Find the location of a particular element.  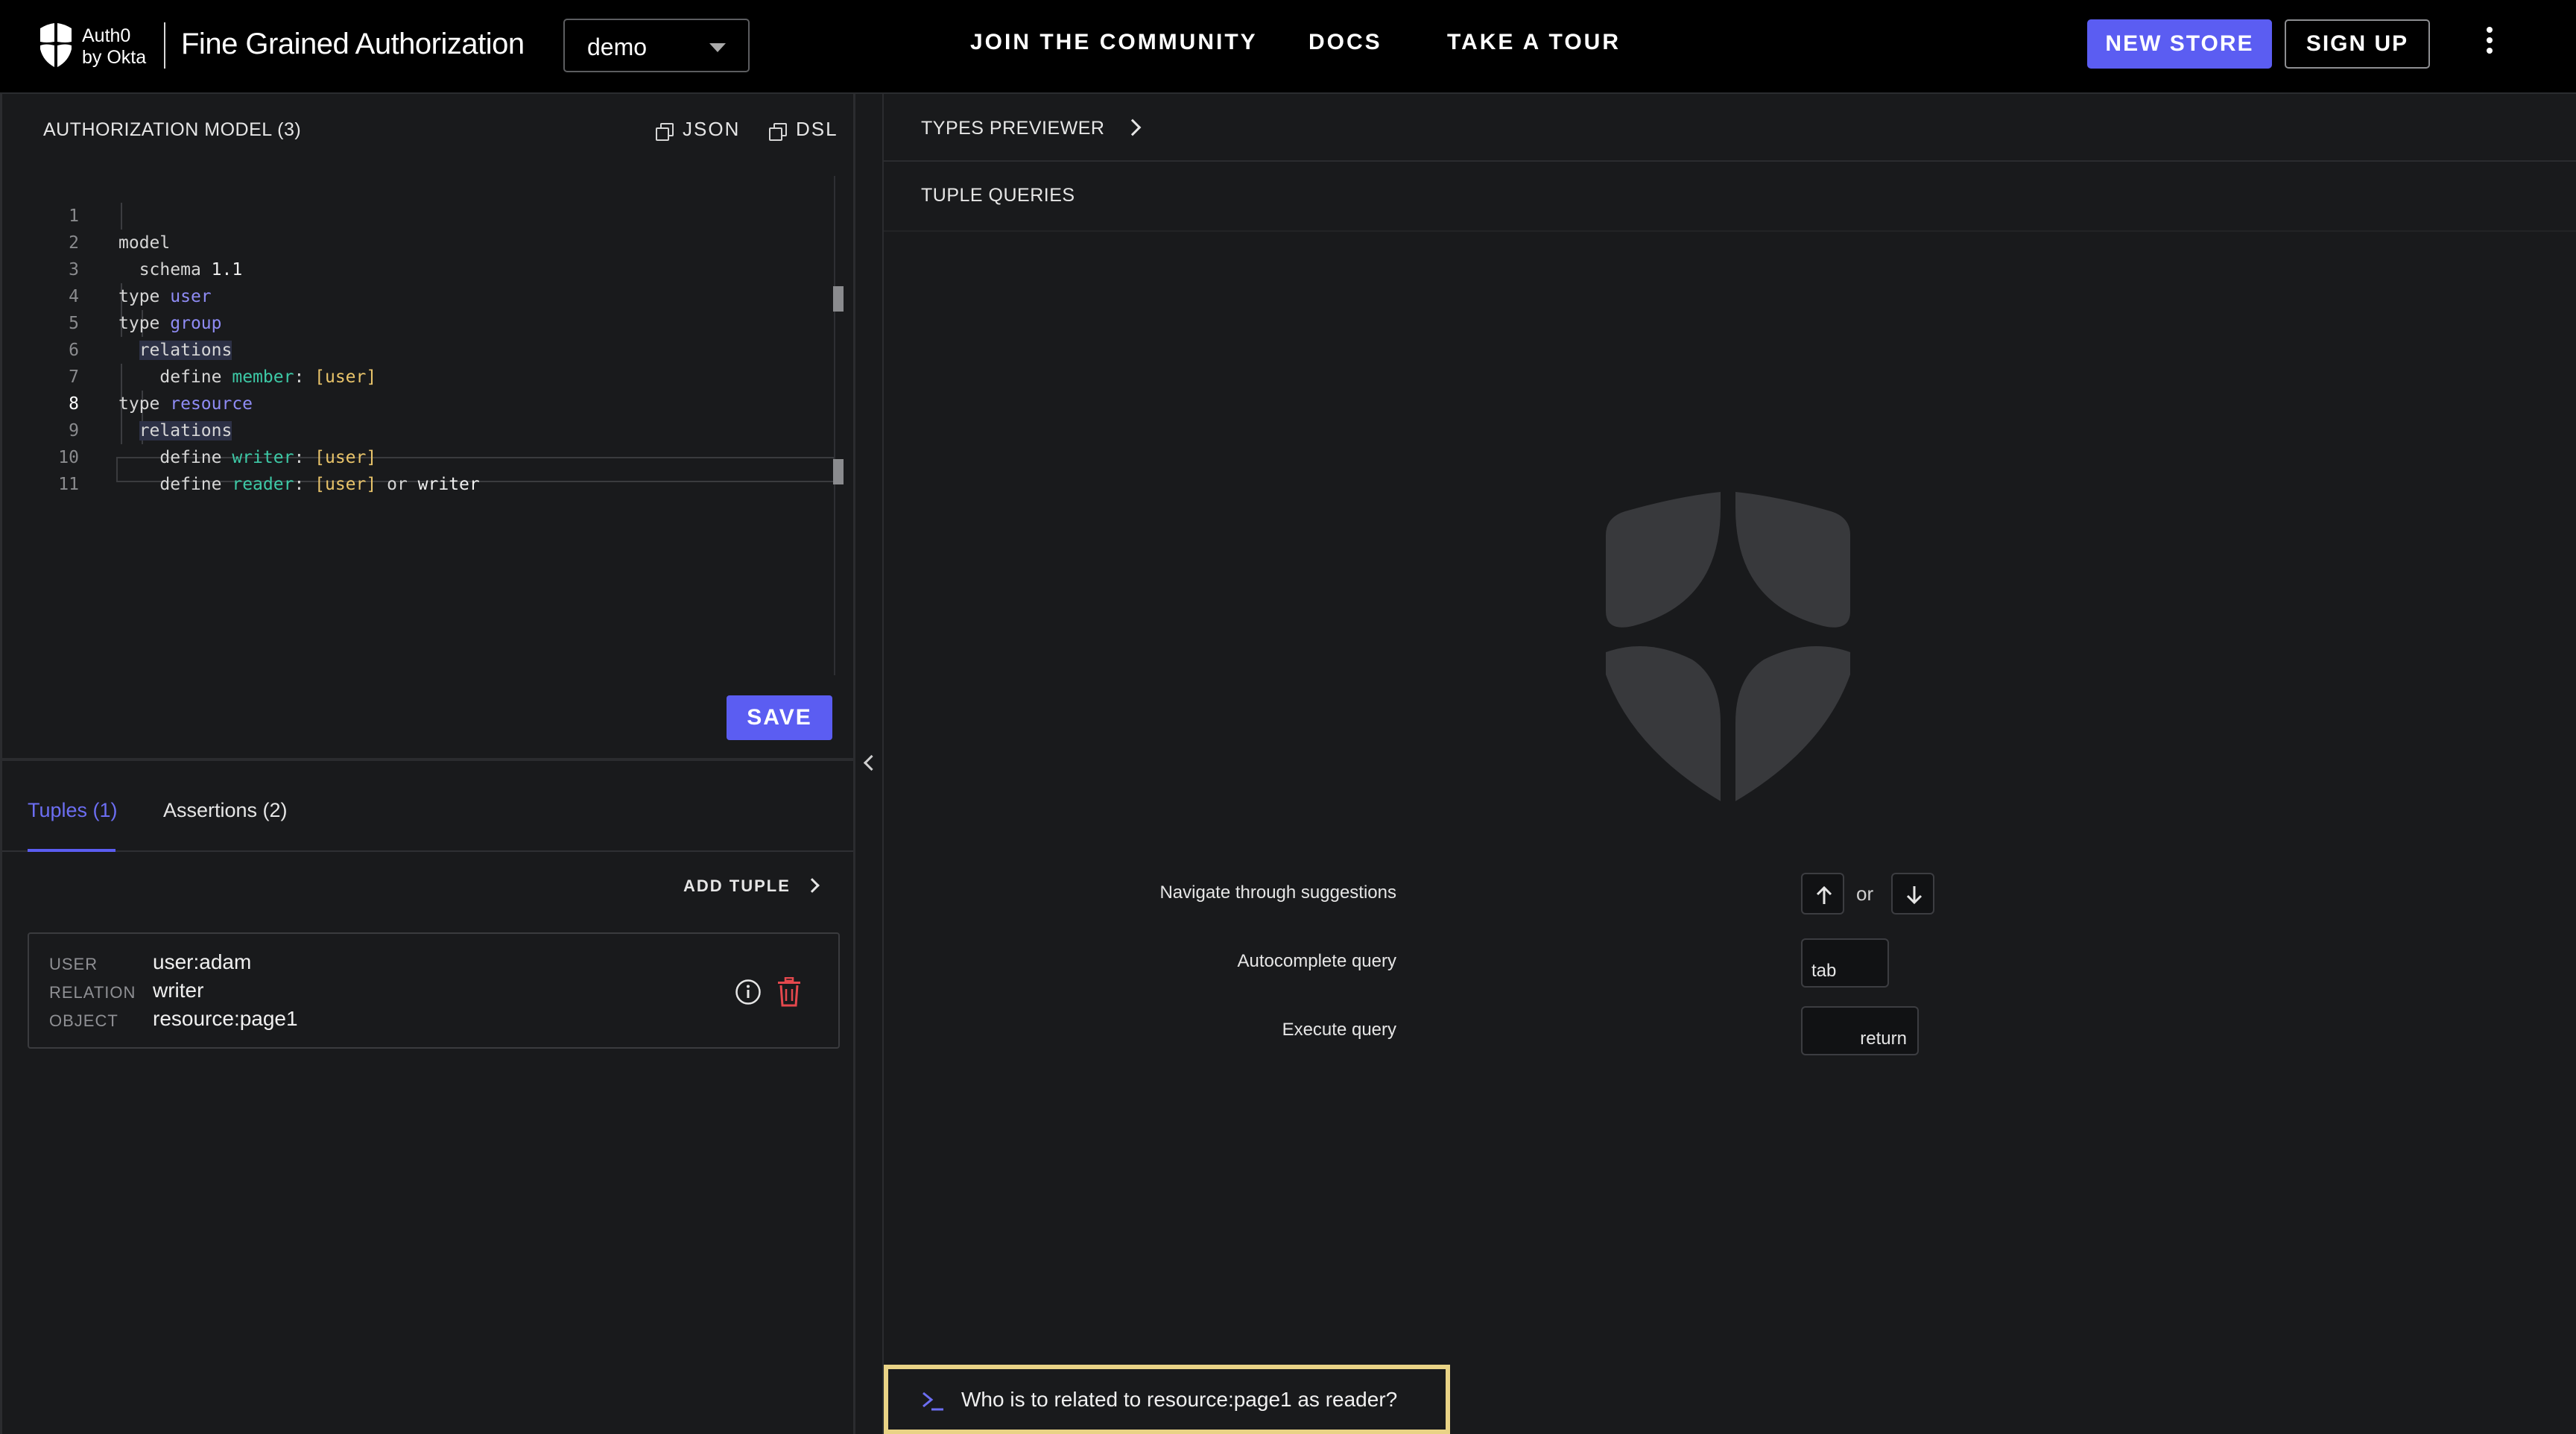

code-line: 4 type group is located at coordinates (418, 294).